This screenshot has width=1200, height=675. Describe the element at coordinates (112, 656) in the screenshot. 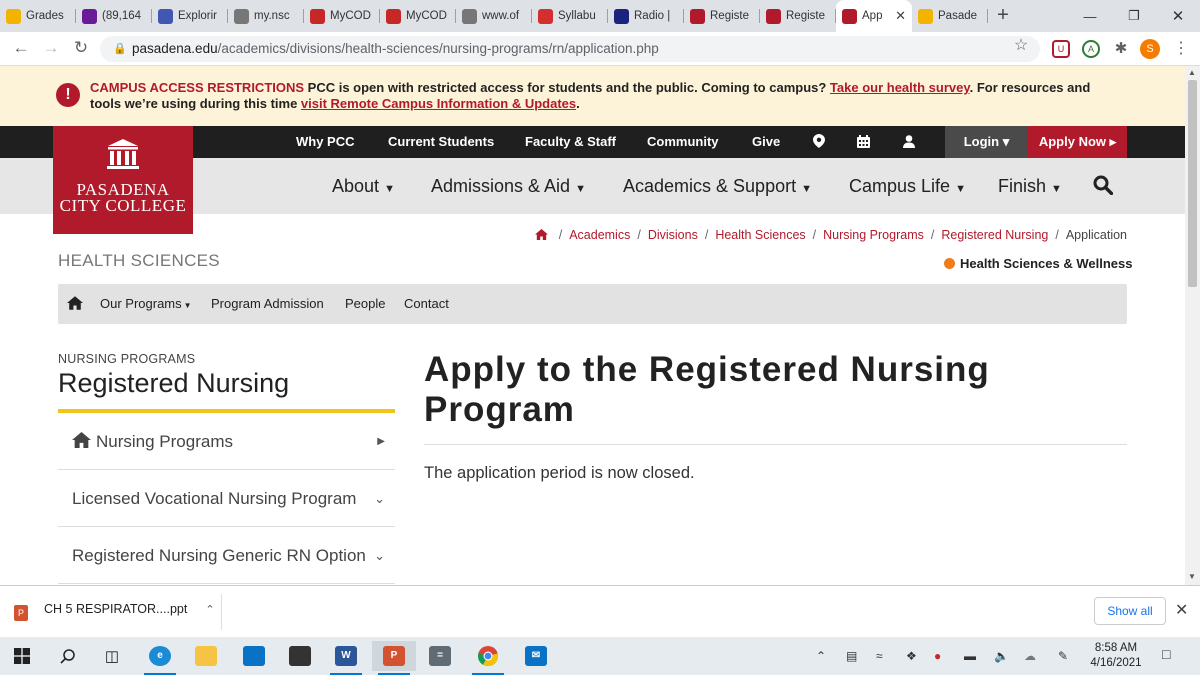

I see `task-view-icon: ◫` at that location.